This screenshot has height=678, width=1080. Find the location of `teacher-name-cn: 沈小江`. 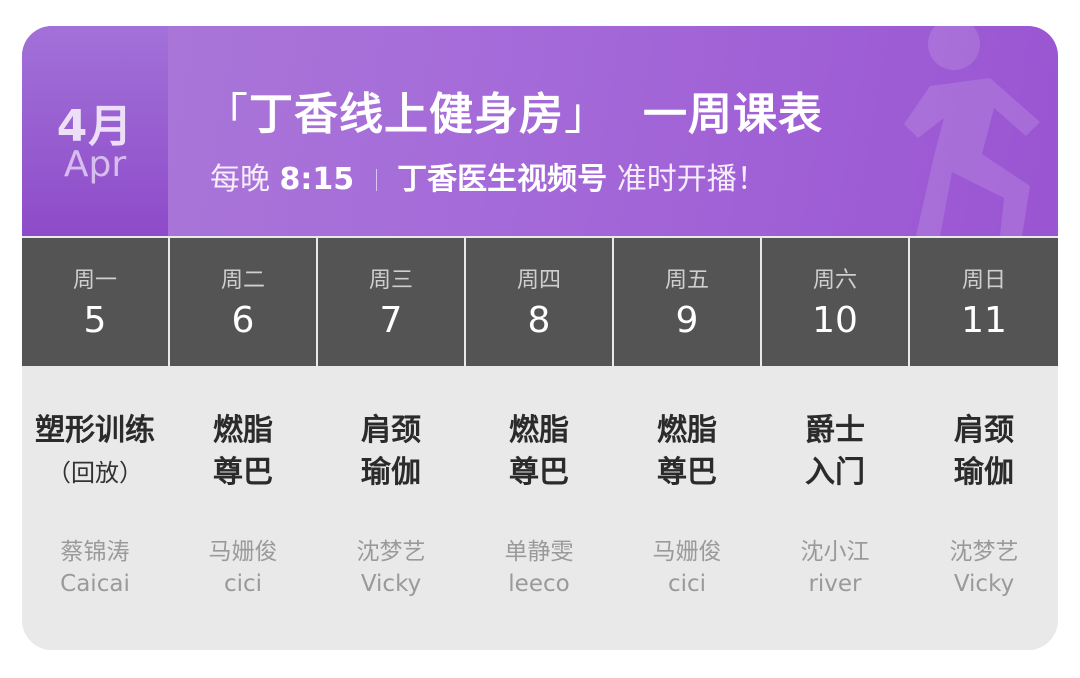

teacher-name-cn: 沈小江 is located at coordinates (835, 552).